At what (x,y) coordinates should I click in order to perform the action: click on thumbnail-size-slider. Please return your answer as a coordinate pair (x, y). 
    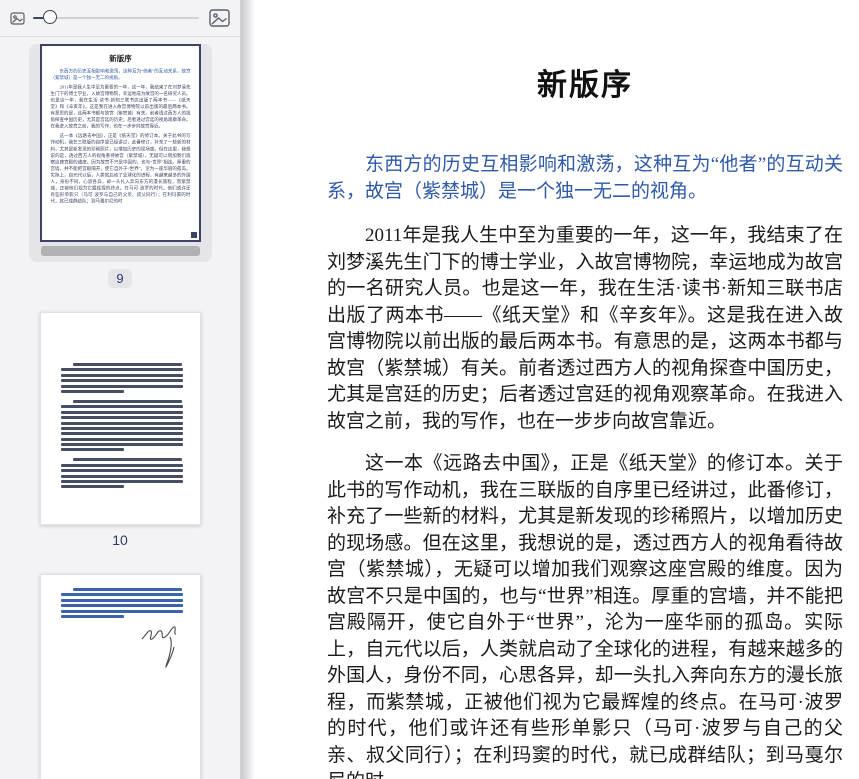
    Looking at the image, I should click on (116, 18).